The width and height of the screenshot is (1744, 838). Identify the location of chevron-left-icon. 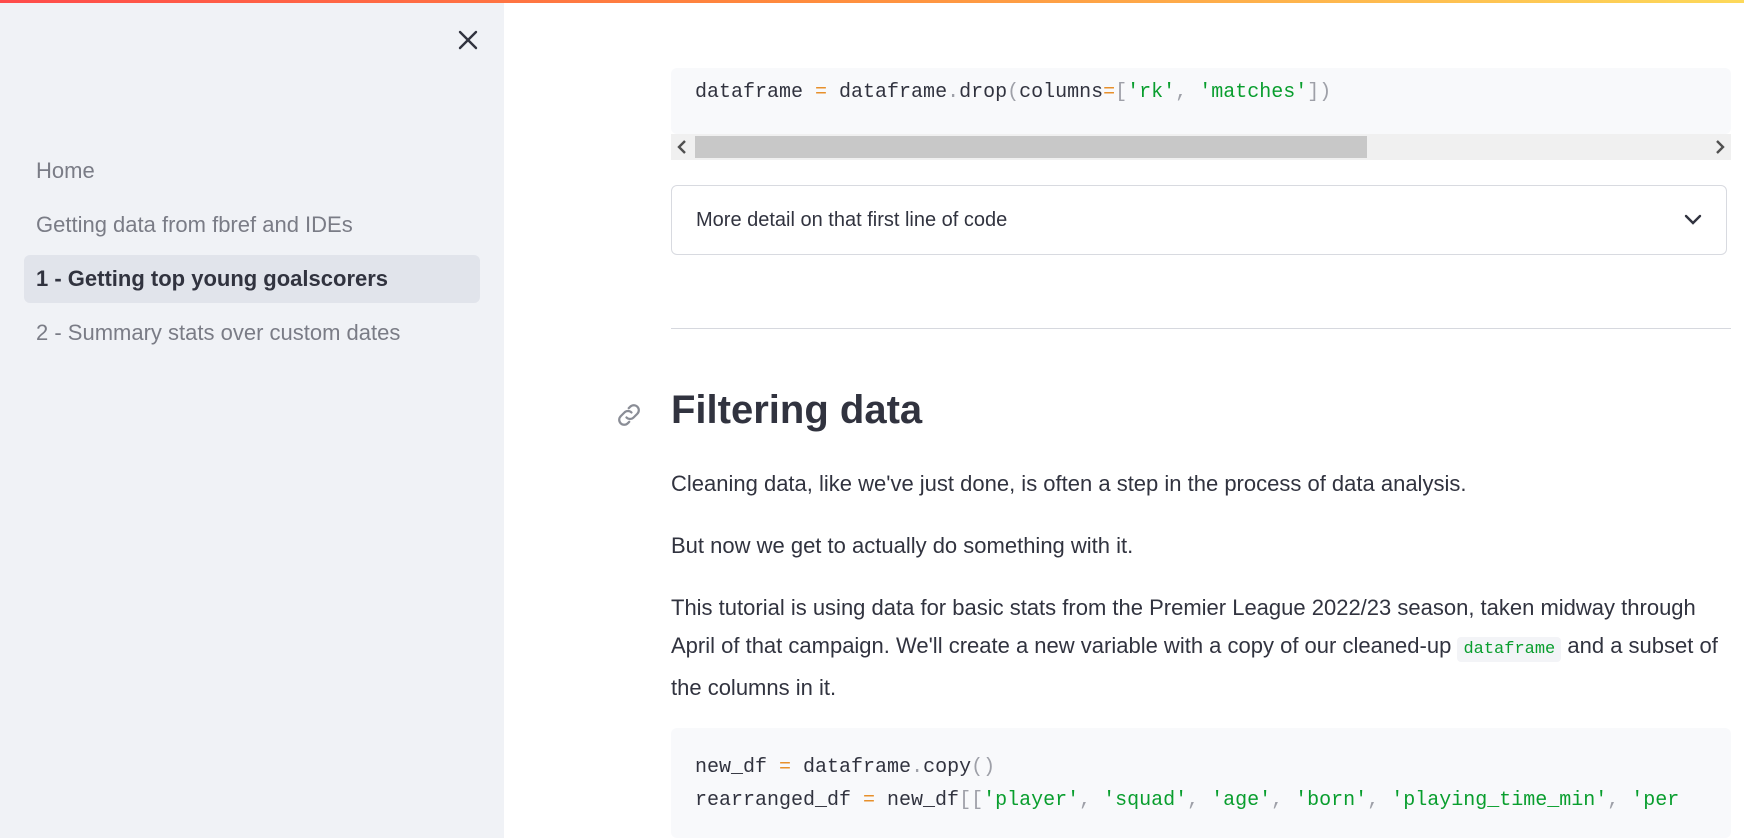
(681, 147).